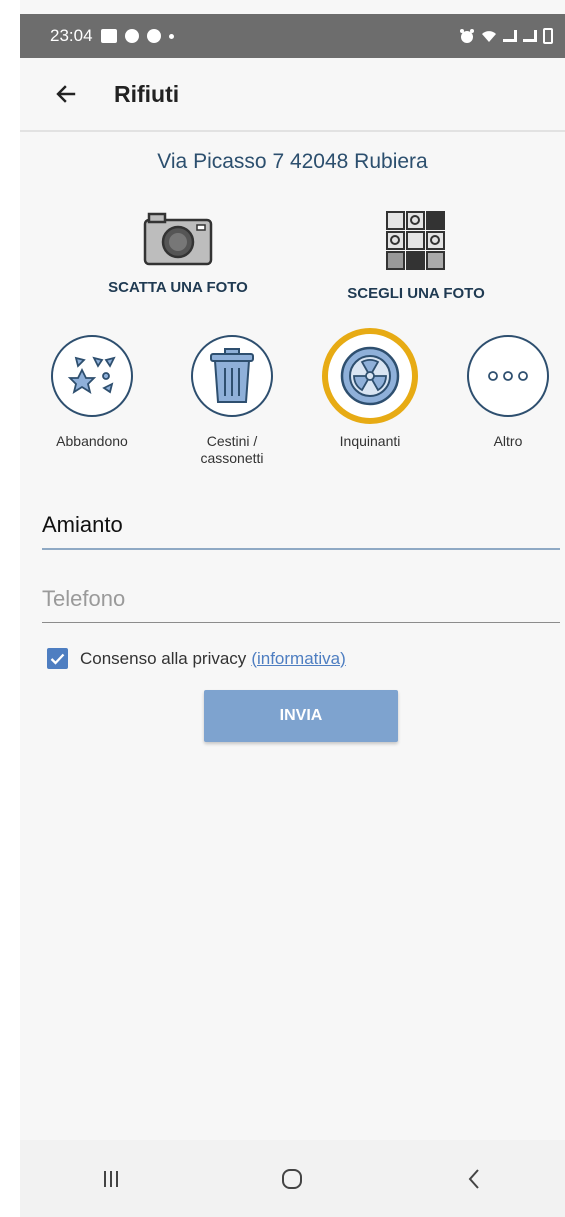 The image size is (565, 1217). Describe the element at coordinates (92, 441) in the screenshot. I see `category-label: Abbandono` at that location.